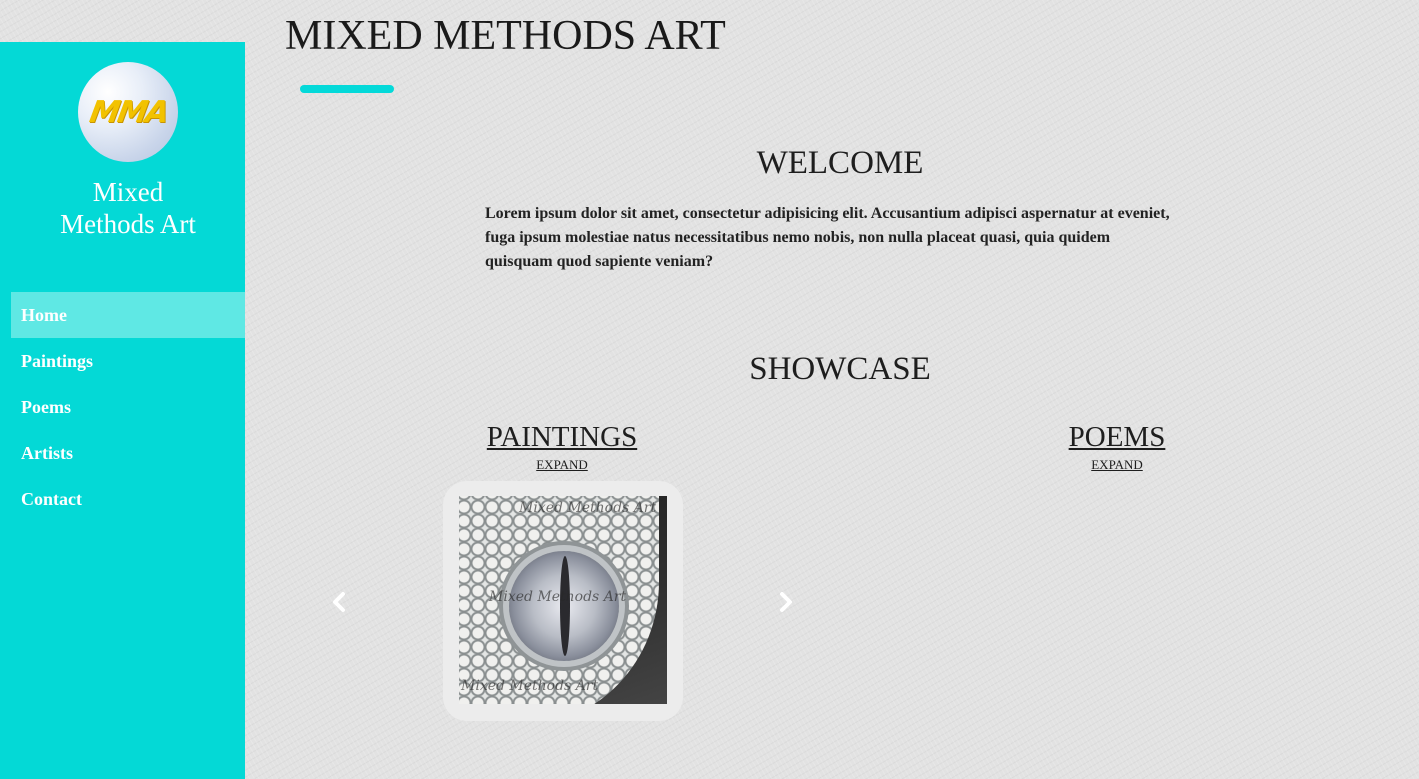 This screenshot has width=1419, height=779. What do you see at coordinates (1117, 437) in the screenshot?
I see `poems-link: POEMS` at bounding box center [1117, 437].